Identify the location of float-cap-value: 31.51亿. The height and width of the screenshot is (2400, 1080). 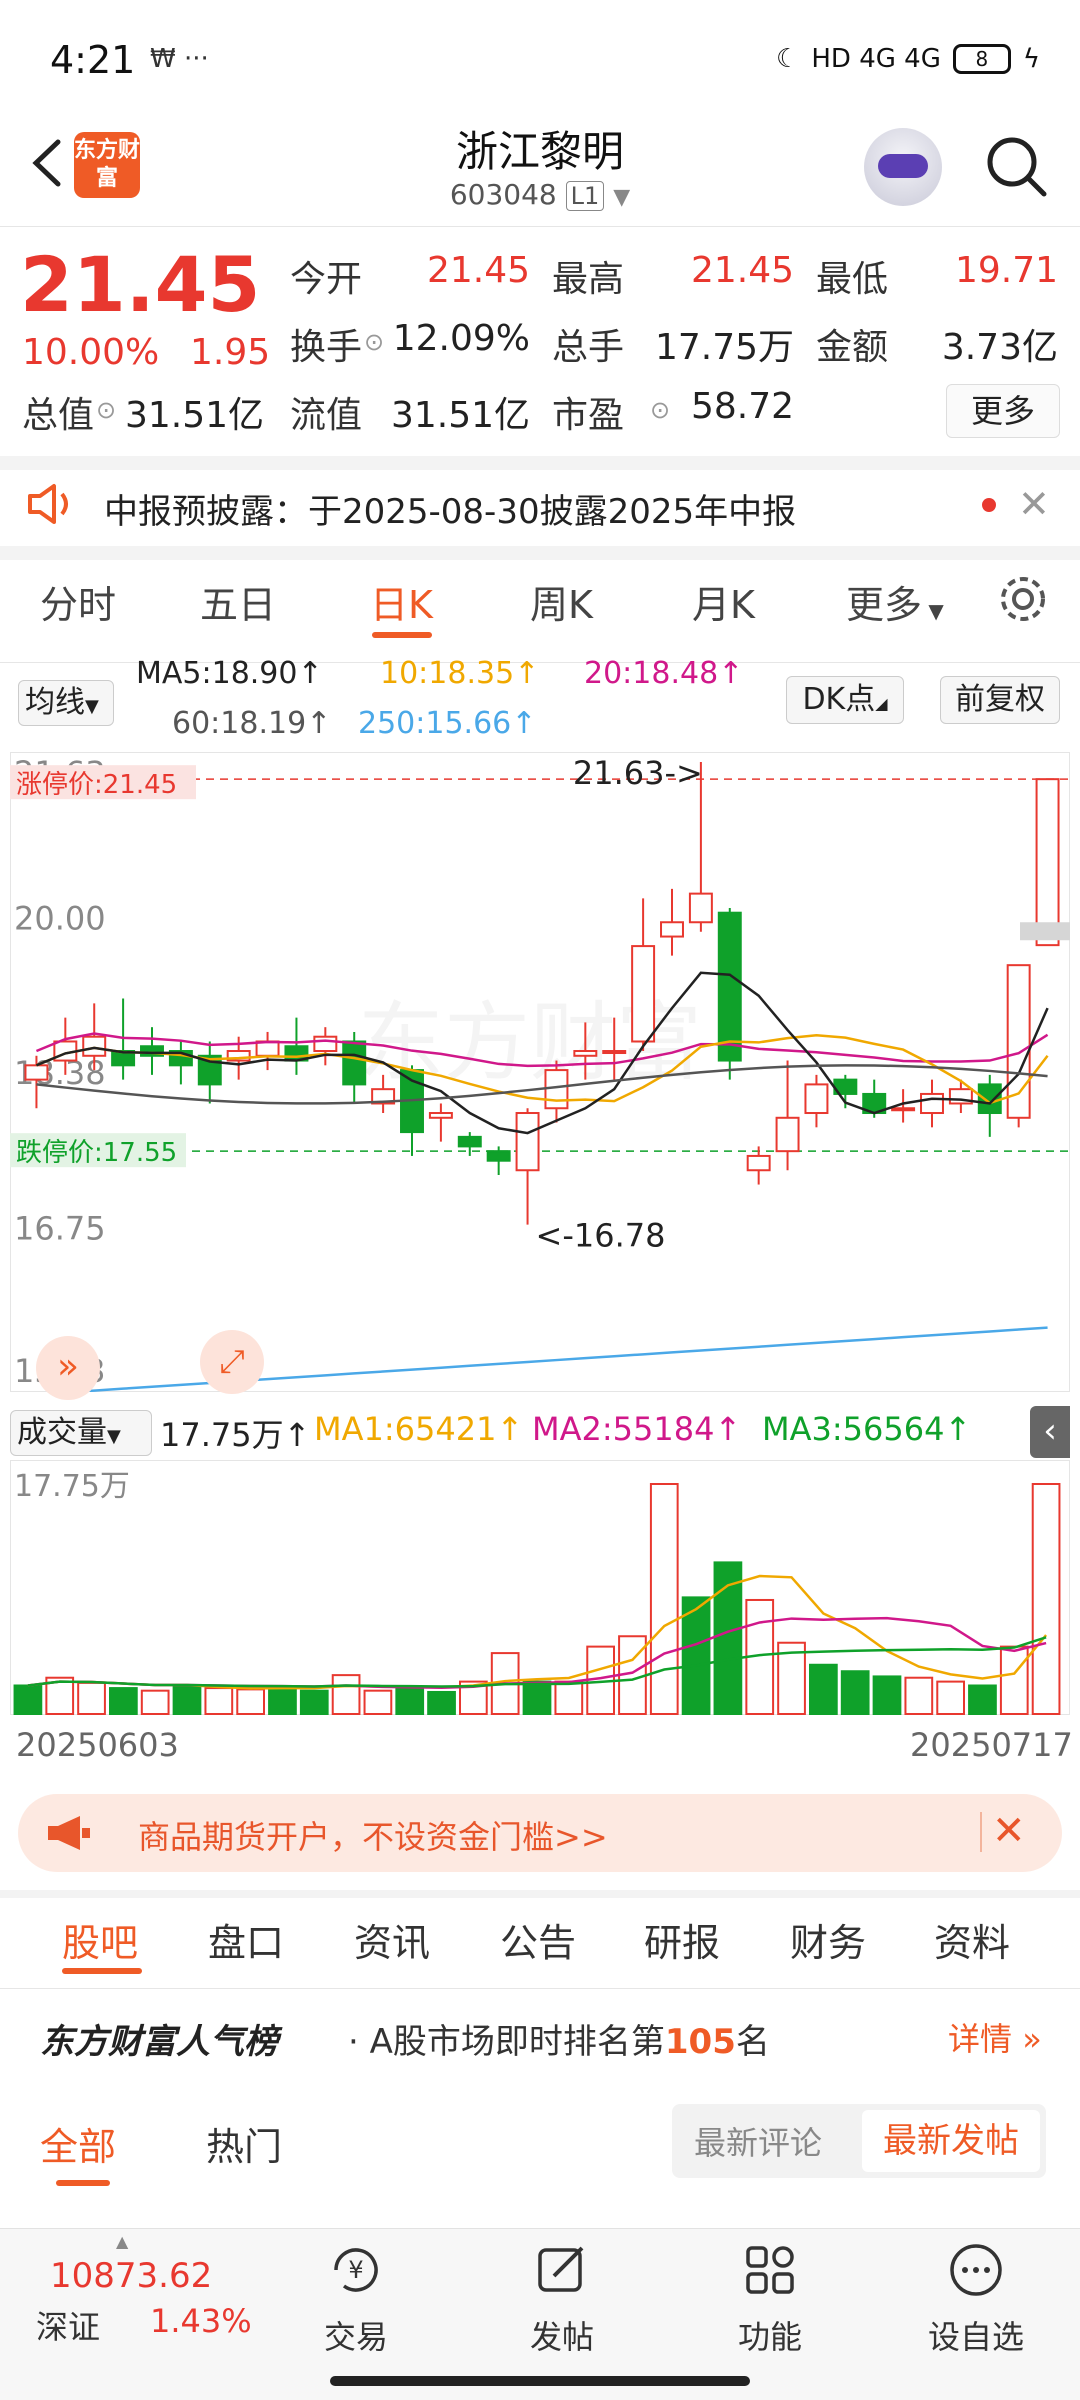
(460, 415).